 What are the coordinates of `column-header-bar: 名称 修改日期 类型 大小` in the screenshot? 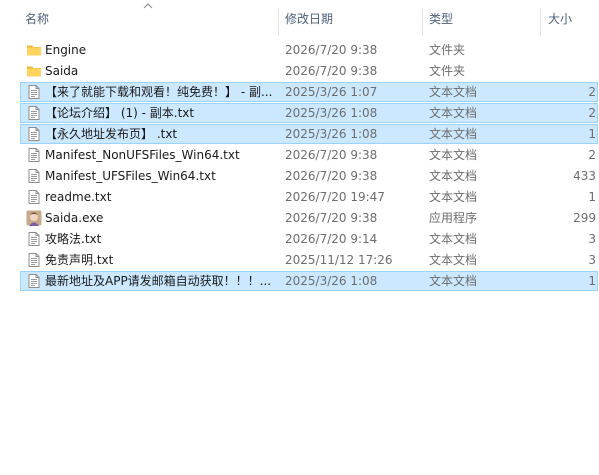 It's located at (299, 18).